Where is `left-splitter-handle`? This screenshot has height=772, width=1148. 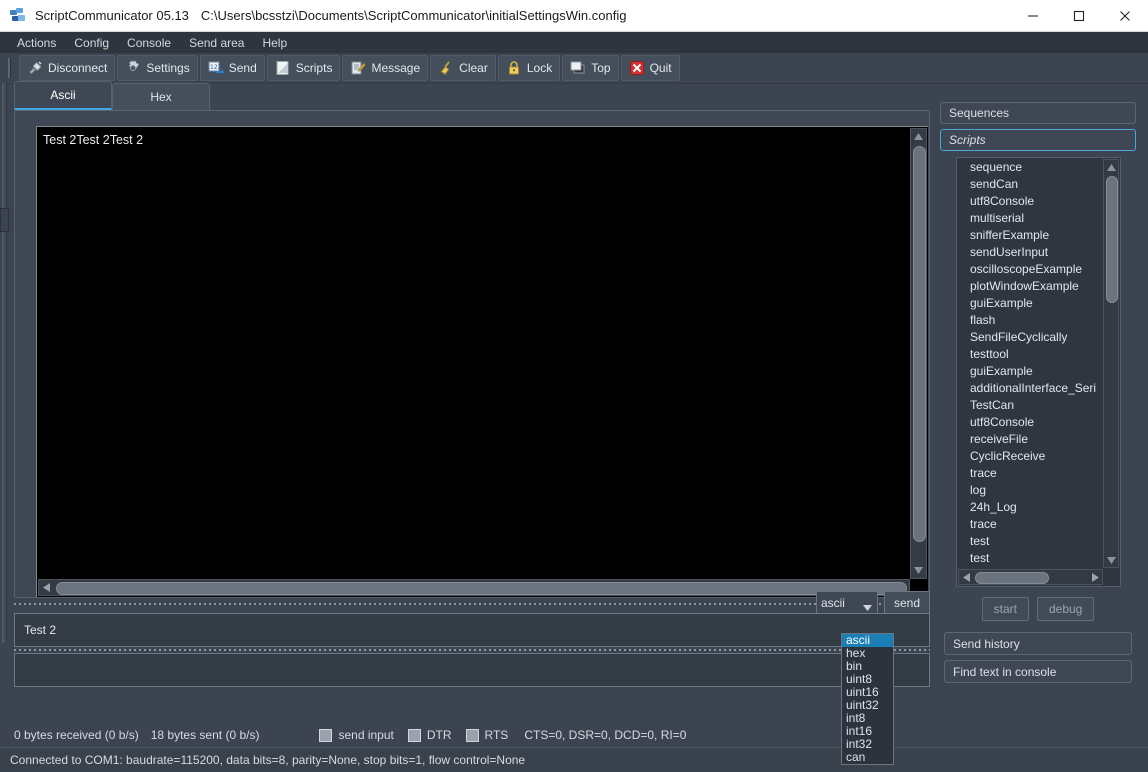 left-splitter-handle is located at coordinates (4, 220).